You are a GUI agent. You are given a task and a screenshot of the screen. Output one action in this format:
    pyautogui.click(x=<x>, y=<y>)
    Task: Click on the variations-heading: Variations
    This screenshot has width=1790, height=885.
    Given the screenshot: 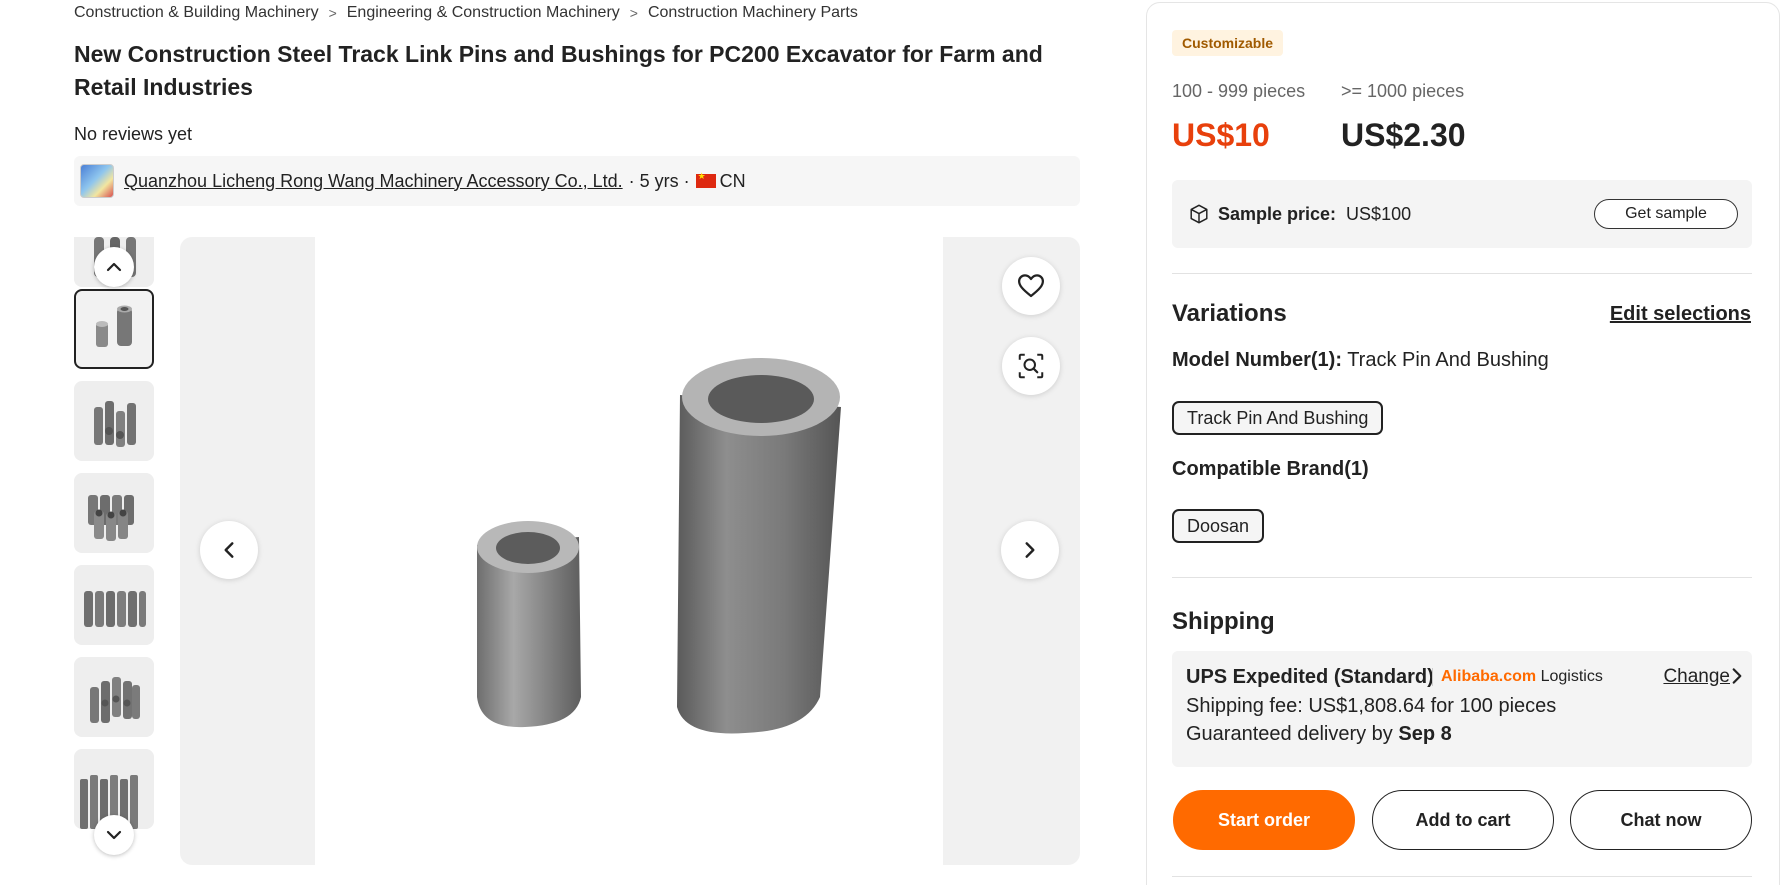 What is the action you would take?
    pyautogui.click(x=1229, y=313)
    